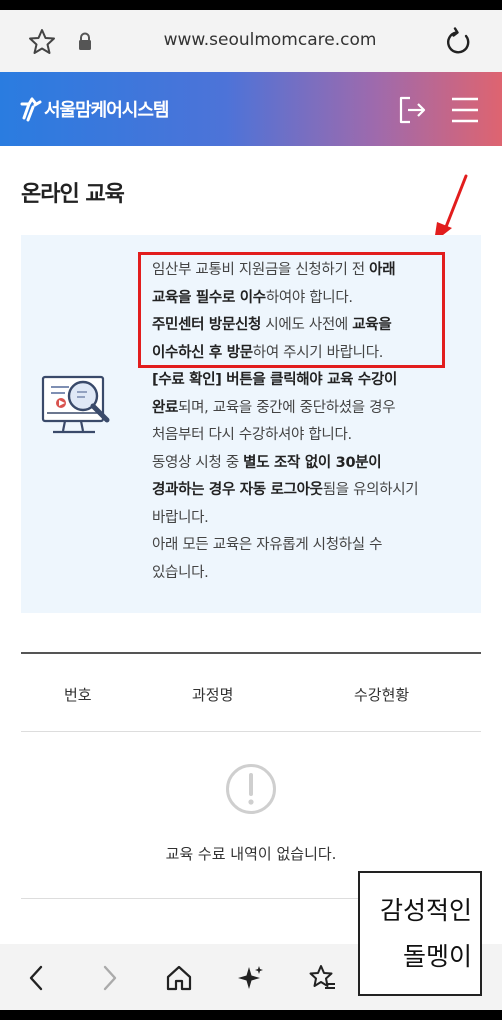 This screenshot has height=1020, width=502. What do you see at coordinates (251, 854) in the screenshot?
I see `empty-message: 교육 수료 내역이 없습니다.` at bounding box center [251, 854].